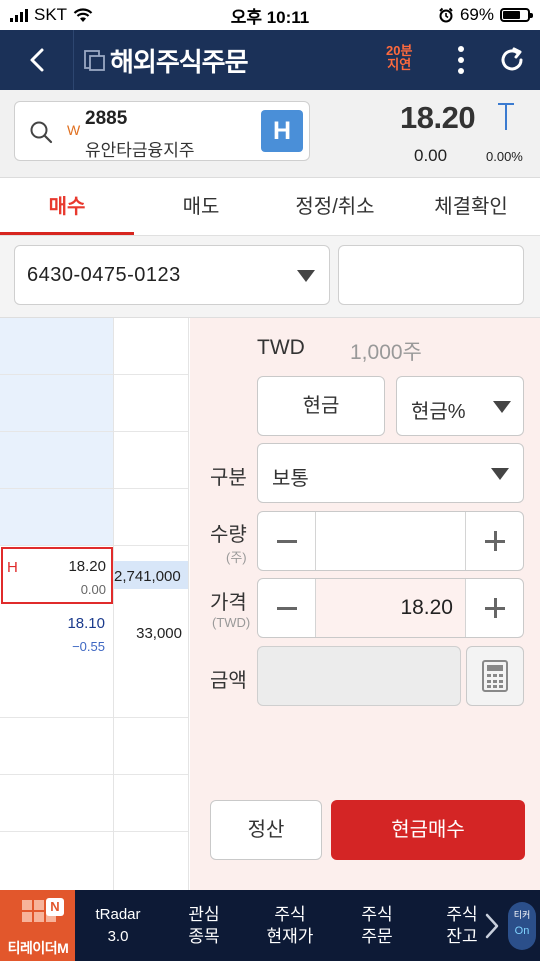 The image size is (540, 961). I want to click on delay-line1: 20분, so click(399, 50).